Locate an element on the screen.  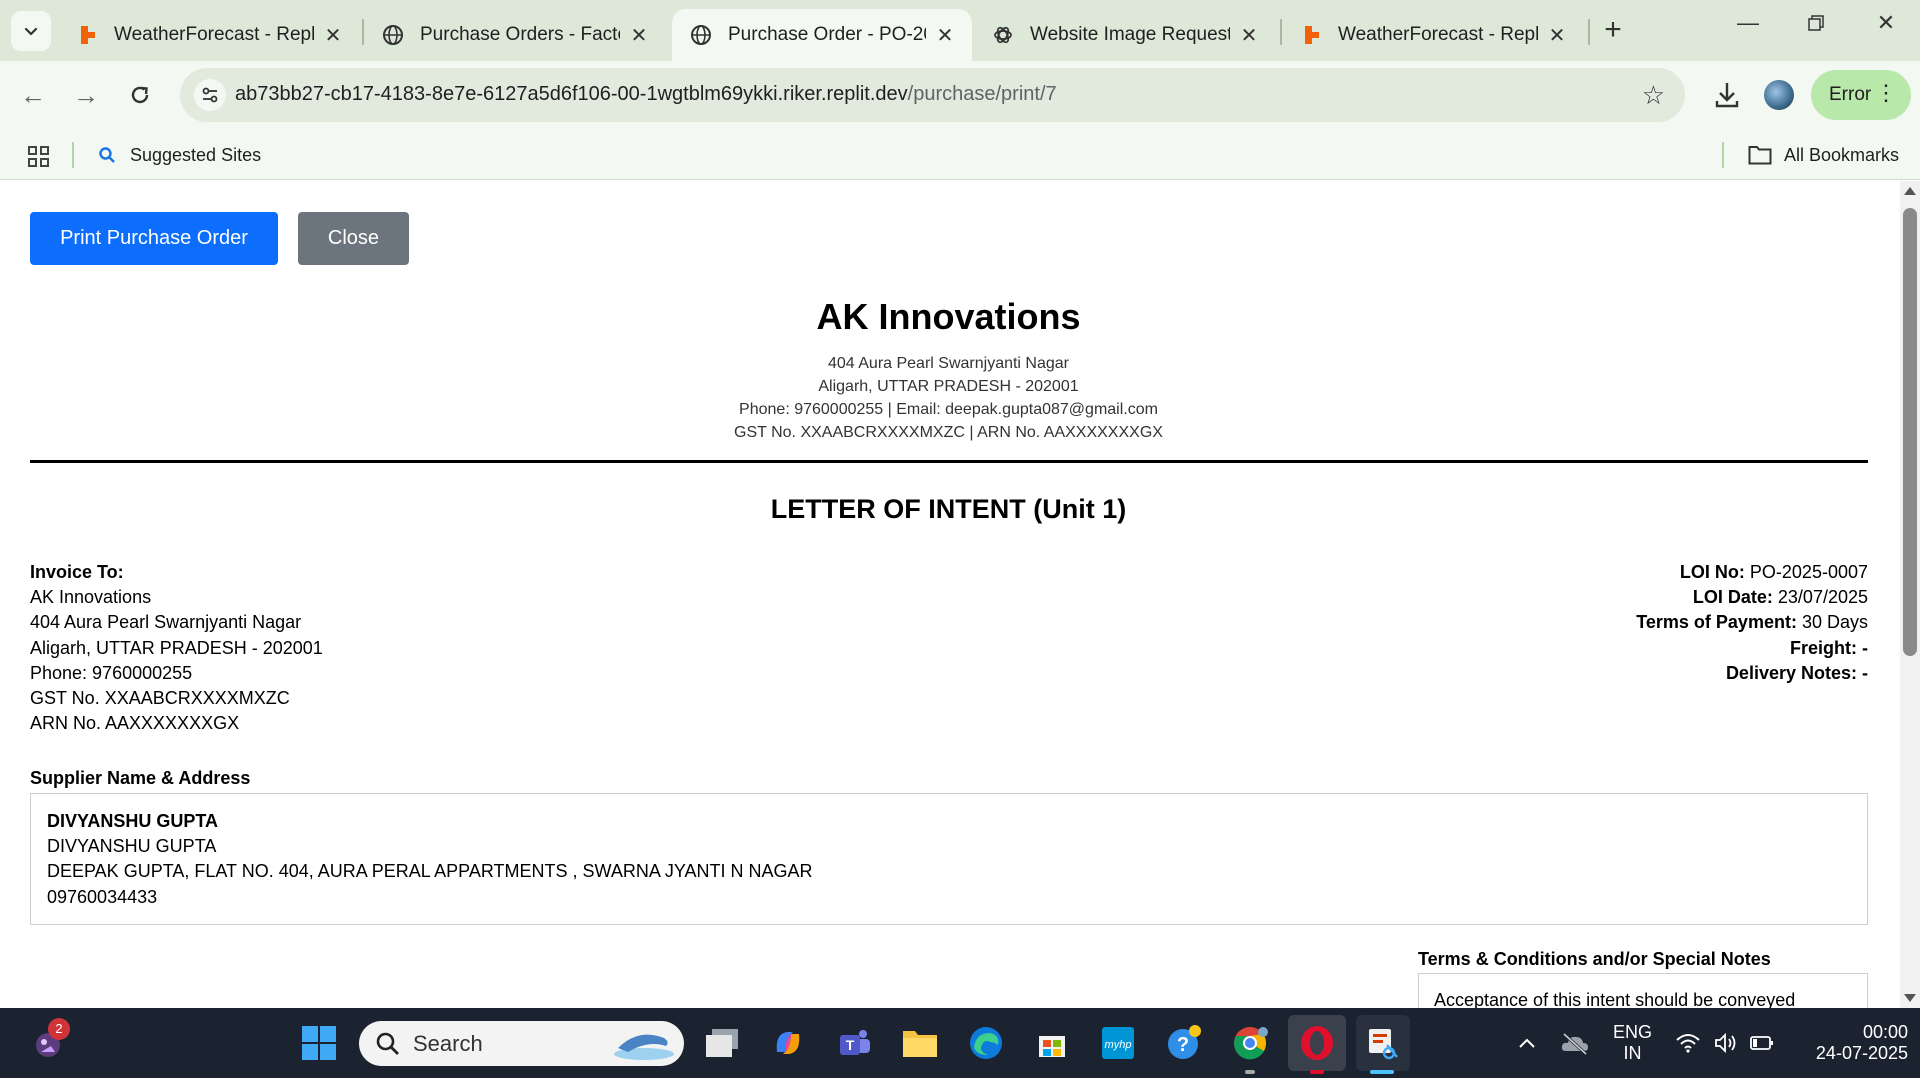
scroll-up-arrow-icon is located at coordinates (1910, 191).